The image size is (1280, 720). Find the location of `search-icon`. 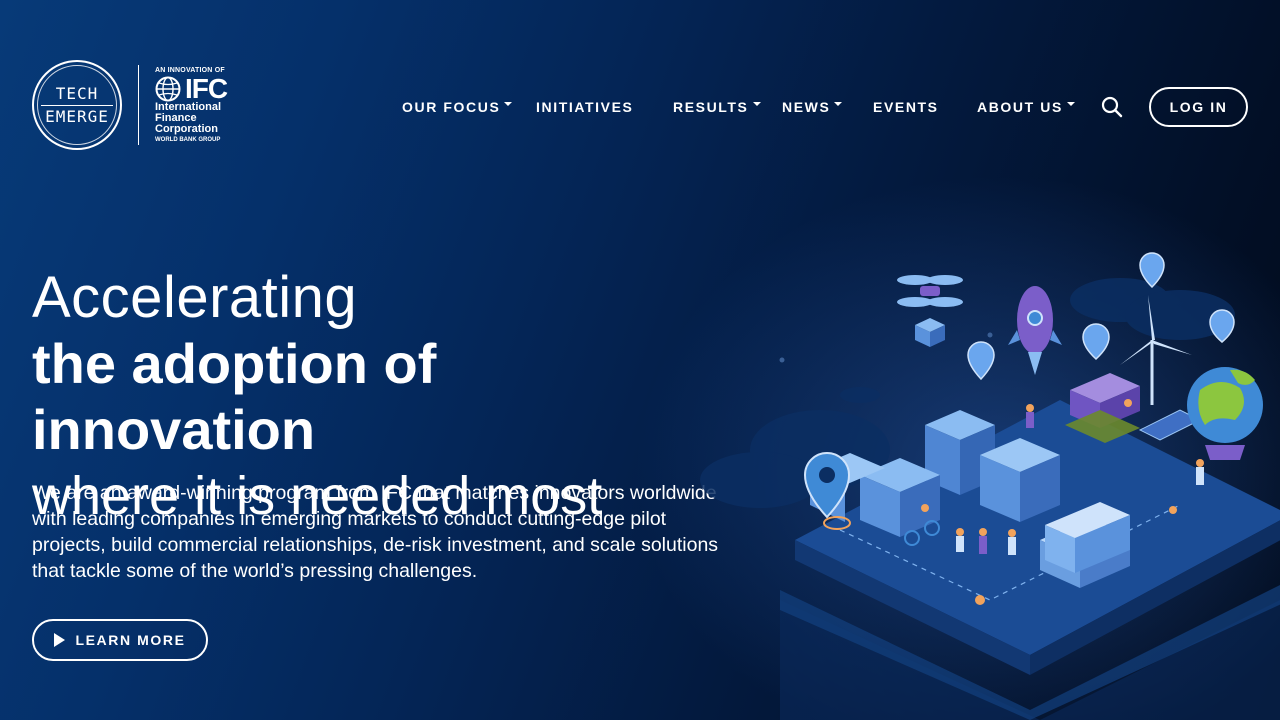

search-icon is located at coordinates (1112, 107).